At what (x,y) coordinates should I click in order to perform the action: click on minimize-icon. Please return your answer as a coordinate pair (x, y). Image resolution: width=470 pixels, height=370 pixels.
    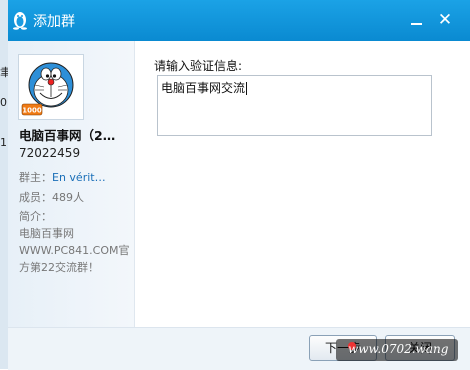
    Looking at the image, I should click on (416, 24).